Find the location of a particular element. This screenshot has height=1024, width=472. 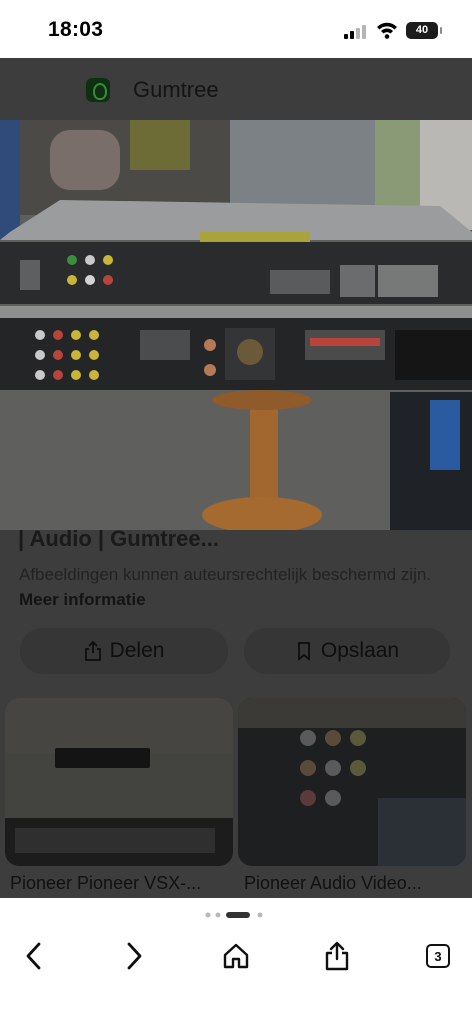

share-button: Delen is located at coordinates (124, 651).